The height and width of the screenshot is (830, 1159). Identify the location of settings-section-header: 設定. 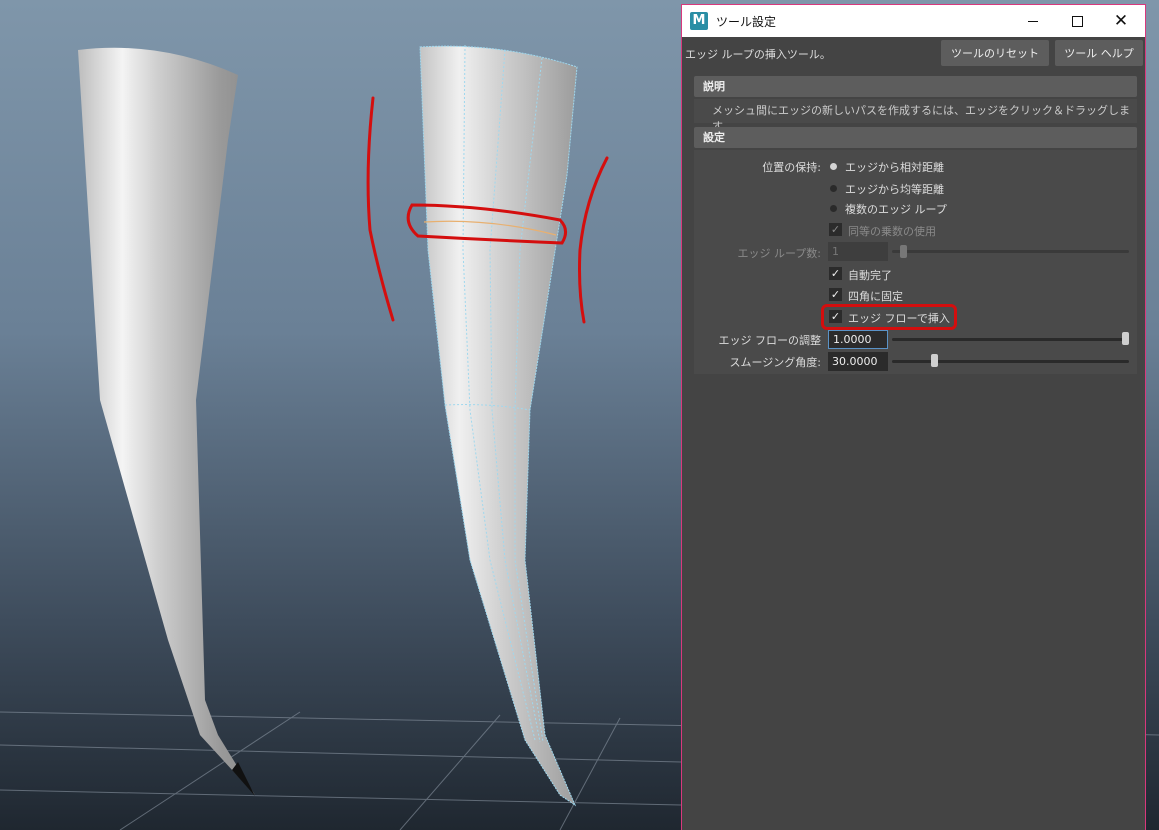
(915, 137).